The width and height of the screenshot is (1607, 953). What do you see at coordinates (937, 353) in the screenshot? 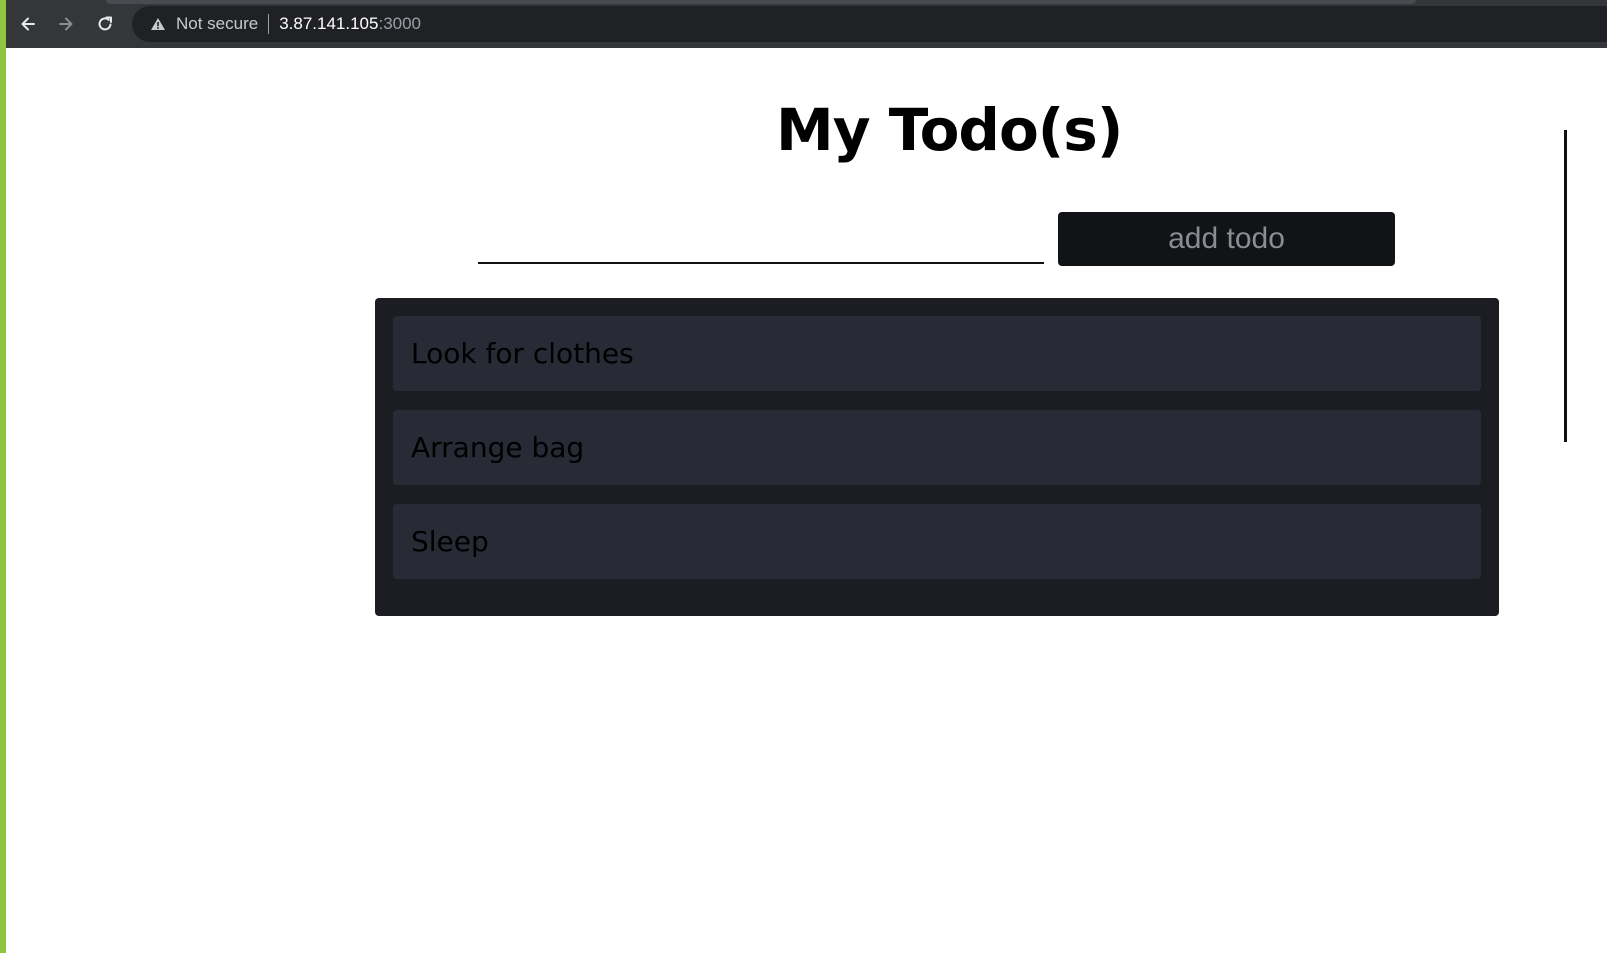
I see `todo-item: Look for clothes` at bounding box center [937, 353].